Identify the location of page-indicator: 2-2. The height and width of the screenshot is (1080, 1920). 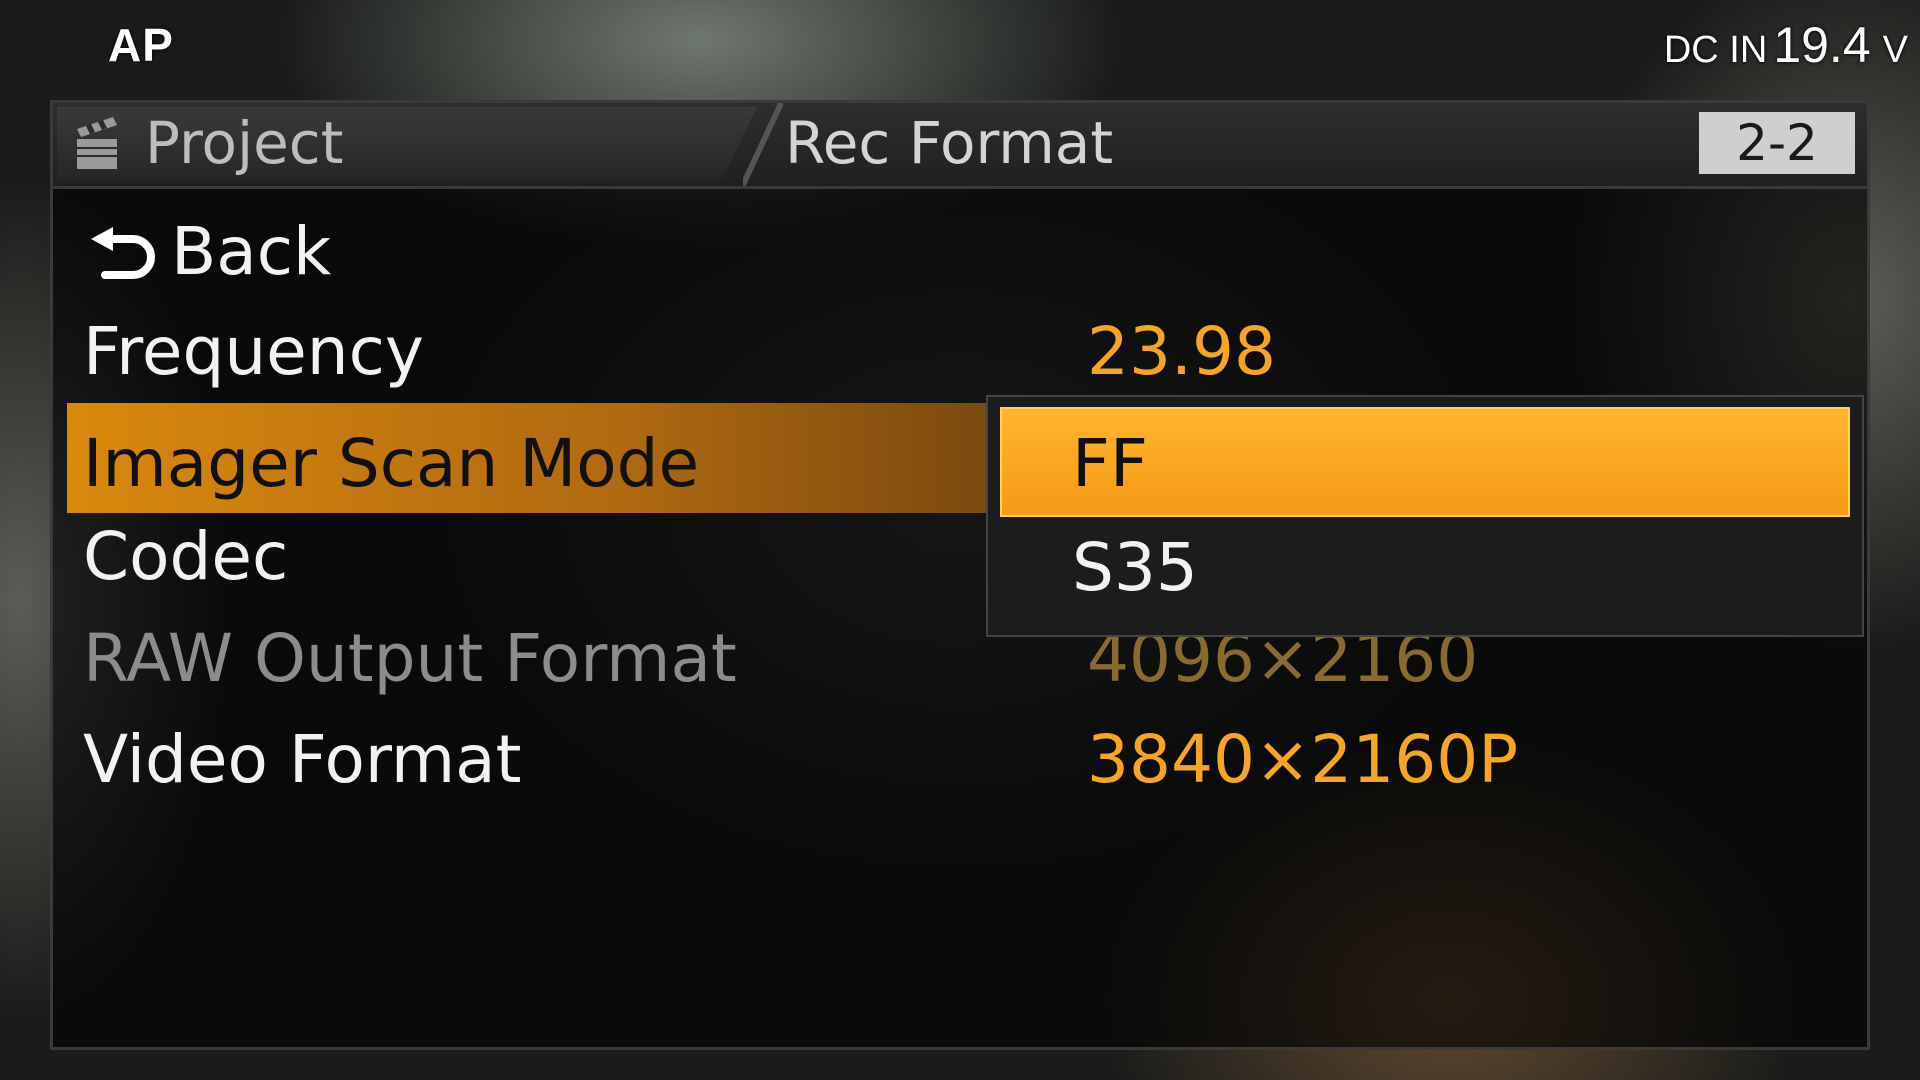
(1777, 143).